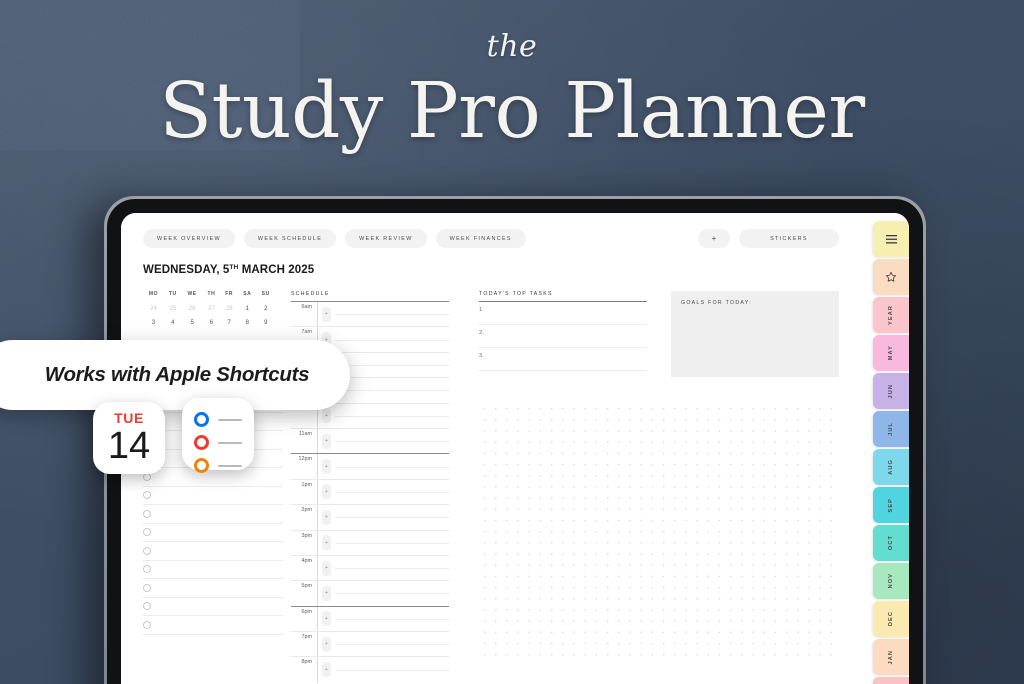 The image size is (1024, 684). I want to click on top-task-row: 3., so click(563, 359).